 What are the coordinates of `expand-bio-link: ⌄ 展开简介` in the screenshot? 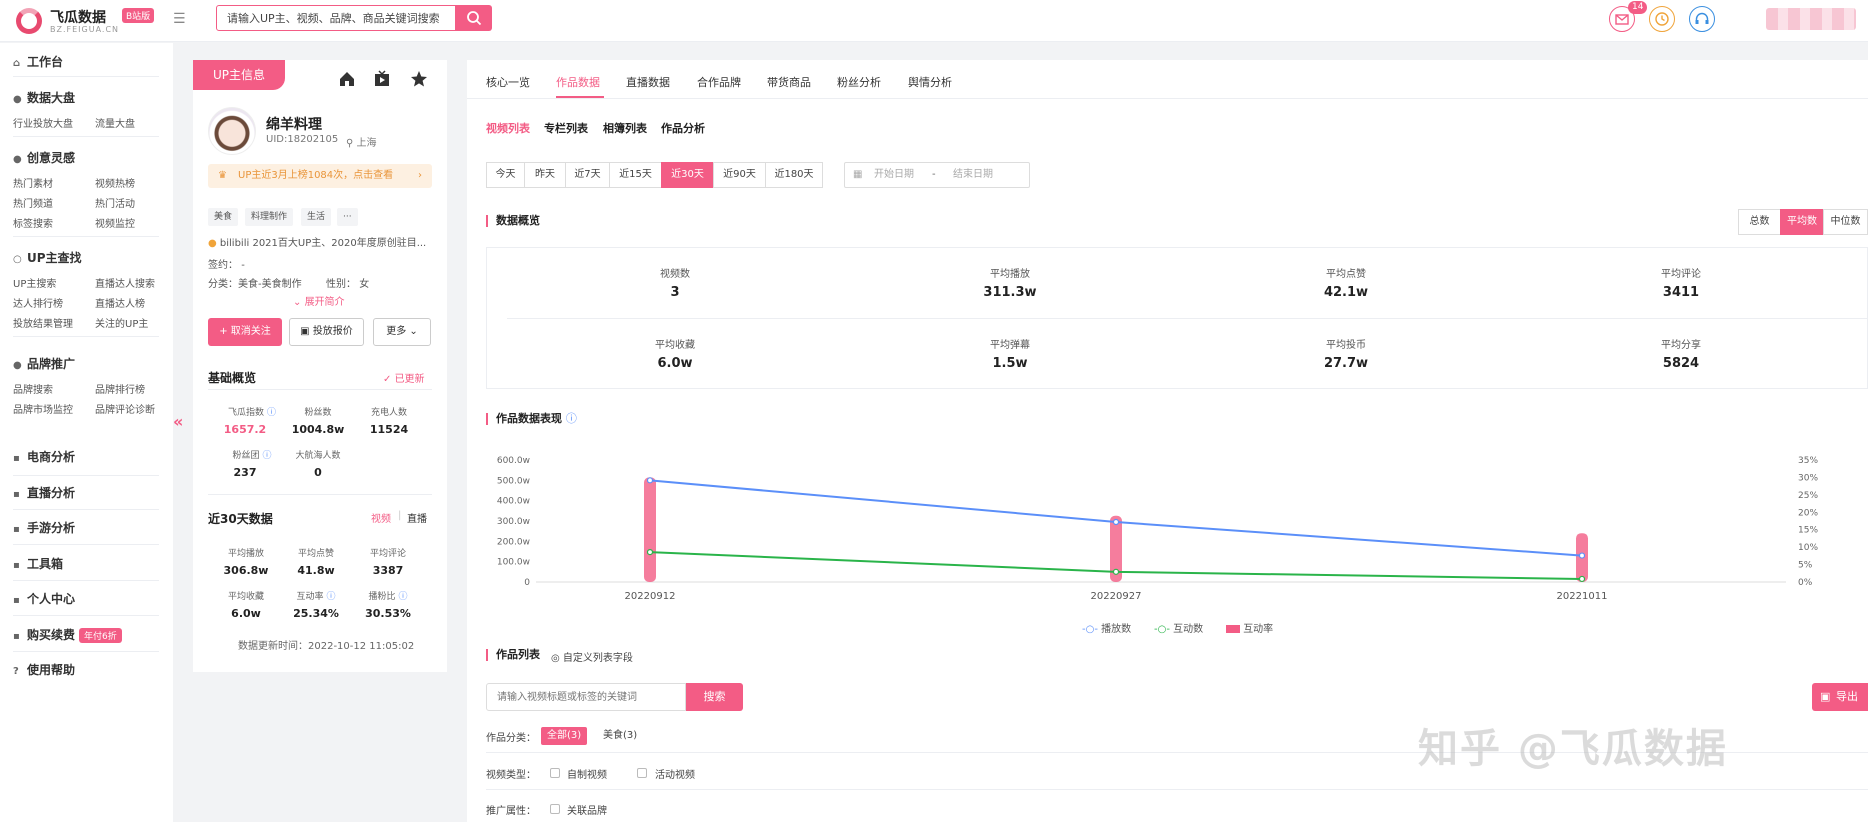 It's located at (319, 300).